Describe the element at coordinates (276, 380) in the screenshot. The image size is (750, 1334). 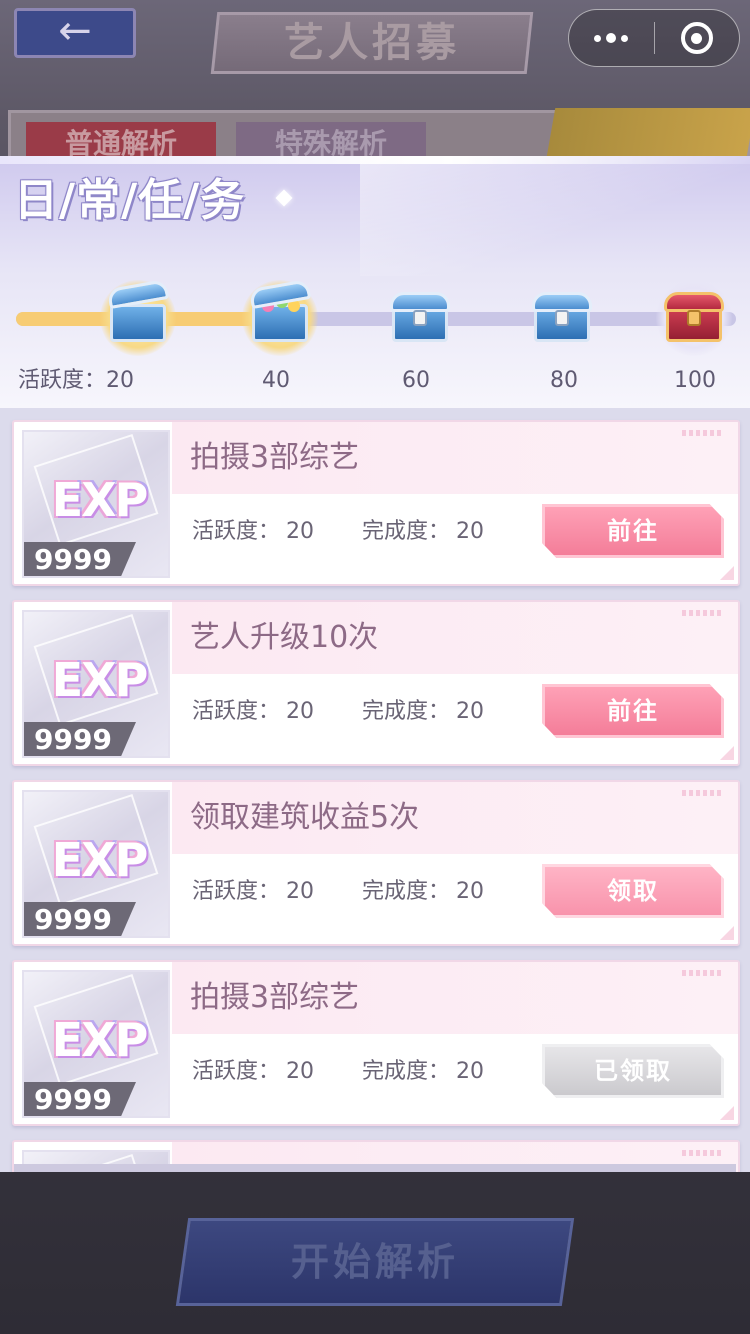
I see `milestone-label: 40` at that location.